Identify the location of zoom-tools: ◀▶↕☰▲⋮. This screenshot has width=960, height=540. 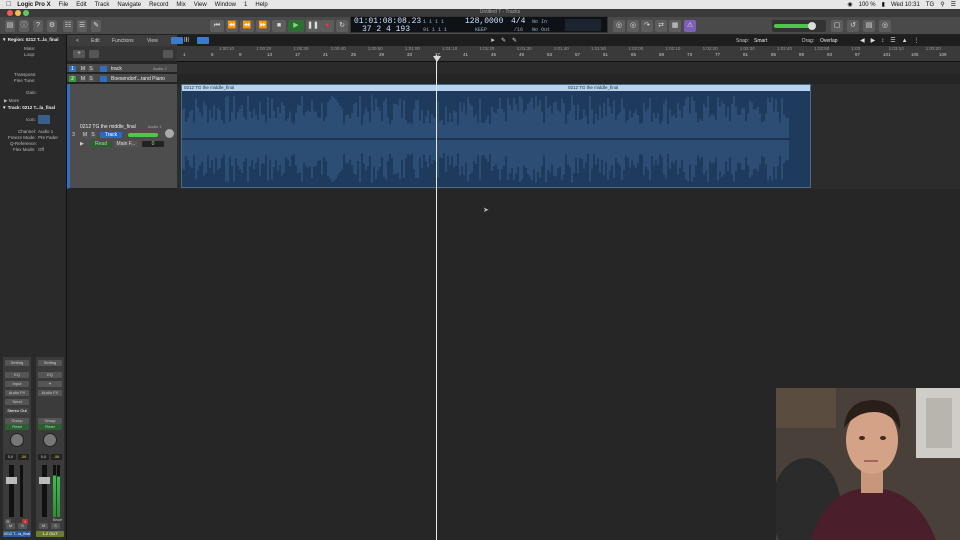
(909, 41).